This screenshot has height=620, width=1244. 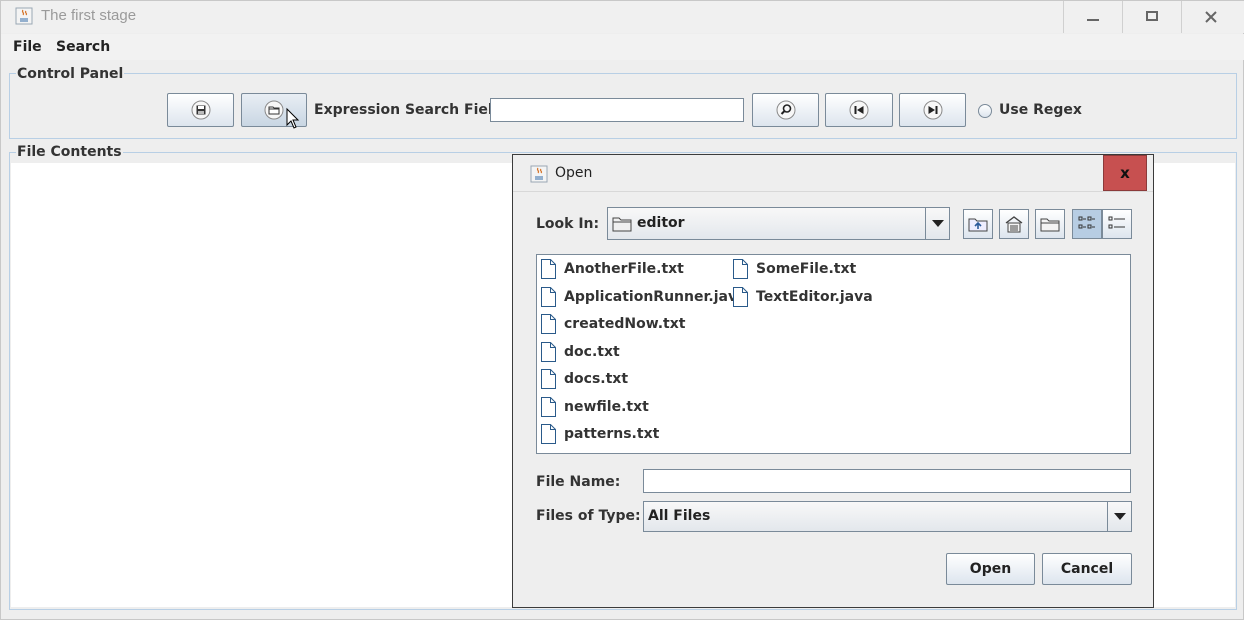 I want to click on save-icon, so click(x=200, y=110).